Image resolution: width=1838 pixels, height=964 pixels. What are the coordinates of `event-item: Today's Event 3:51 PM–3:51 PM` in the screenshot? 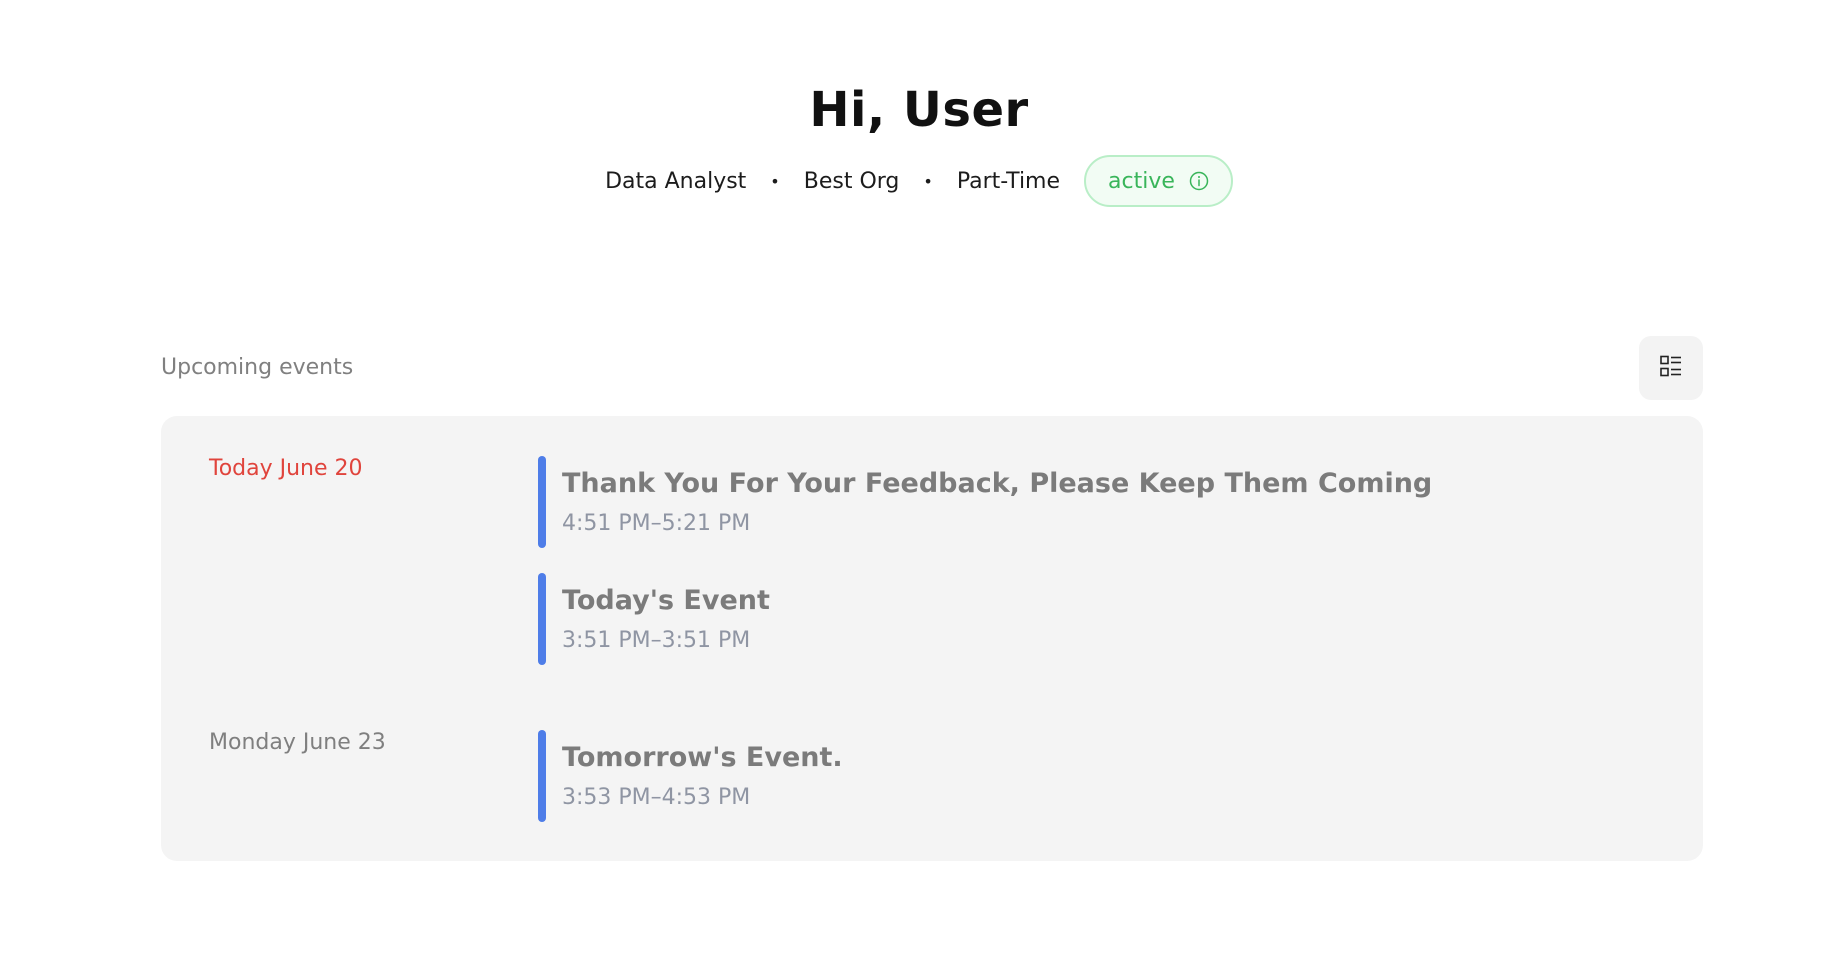 It's located at (654, 619).